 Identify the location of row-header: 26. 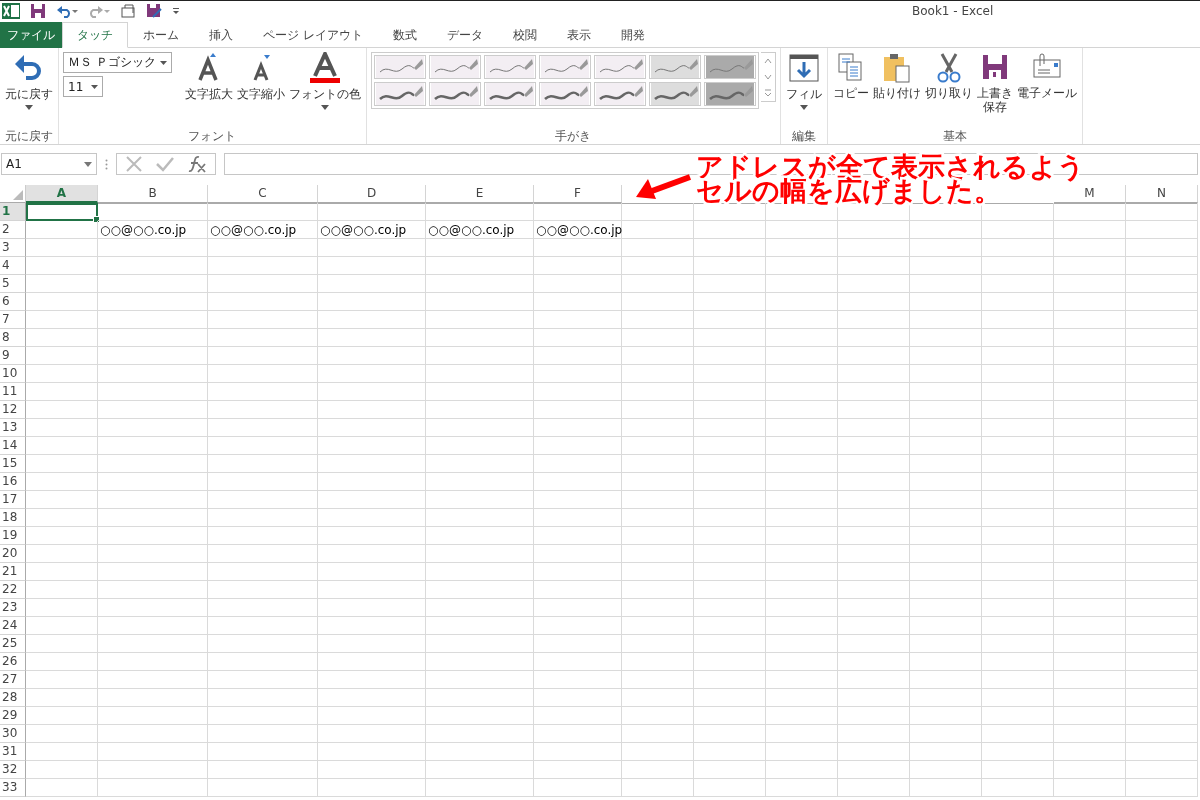
(13, 662).